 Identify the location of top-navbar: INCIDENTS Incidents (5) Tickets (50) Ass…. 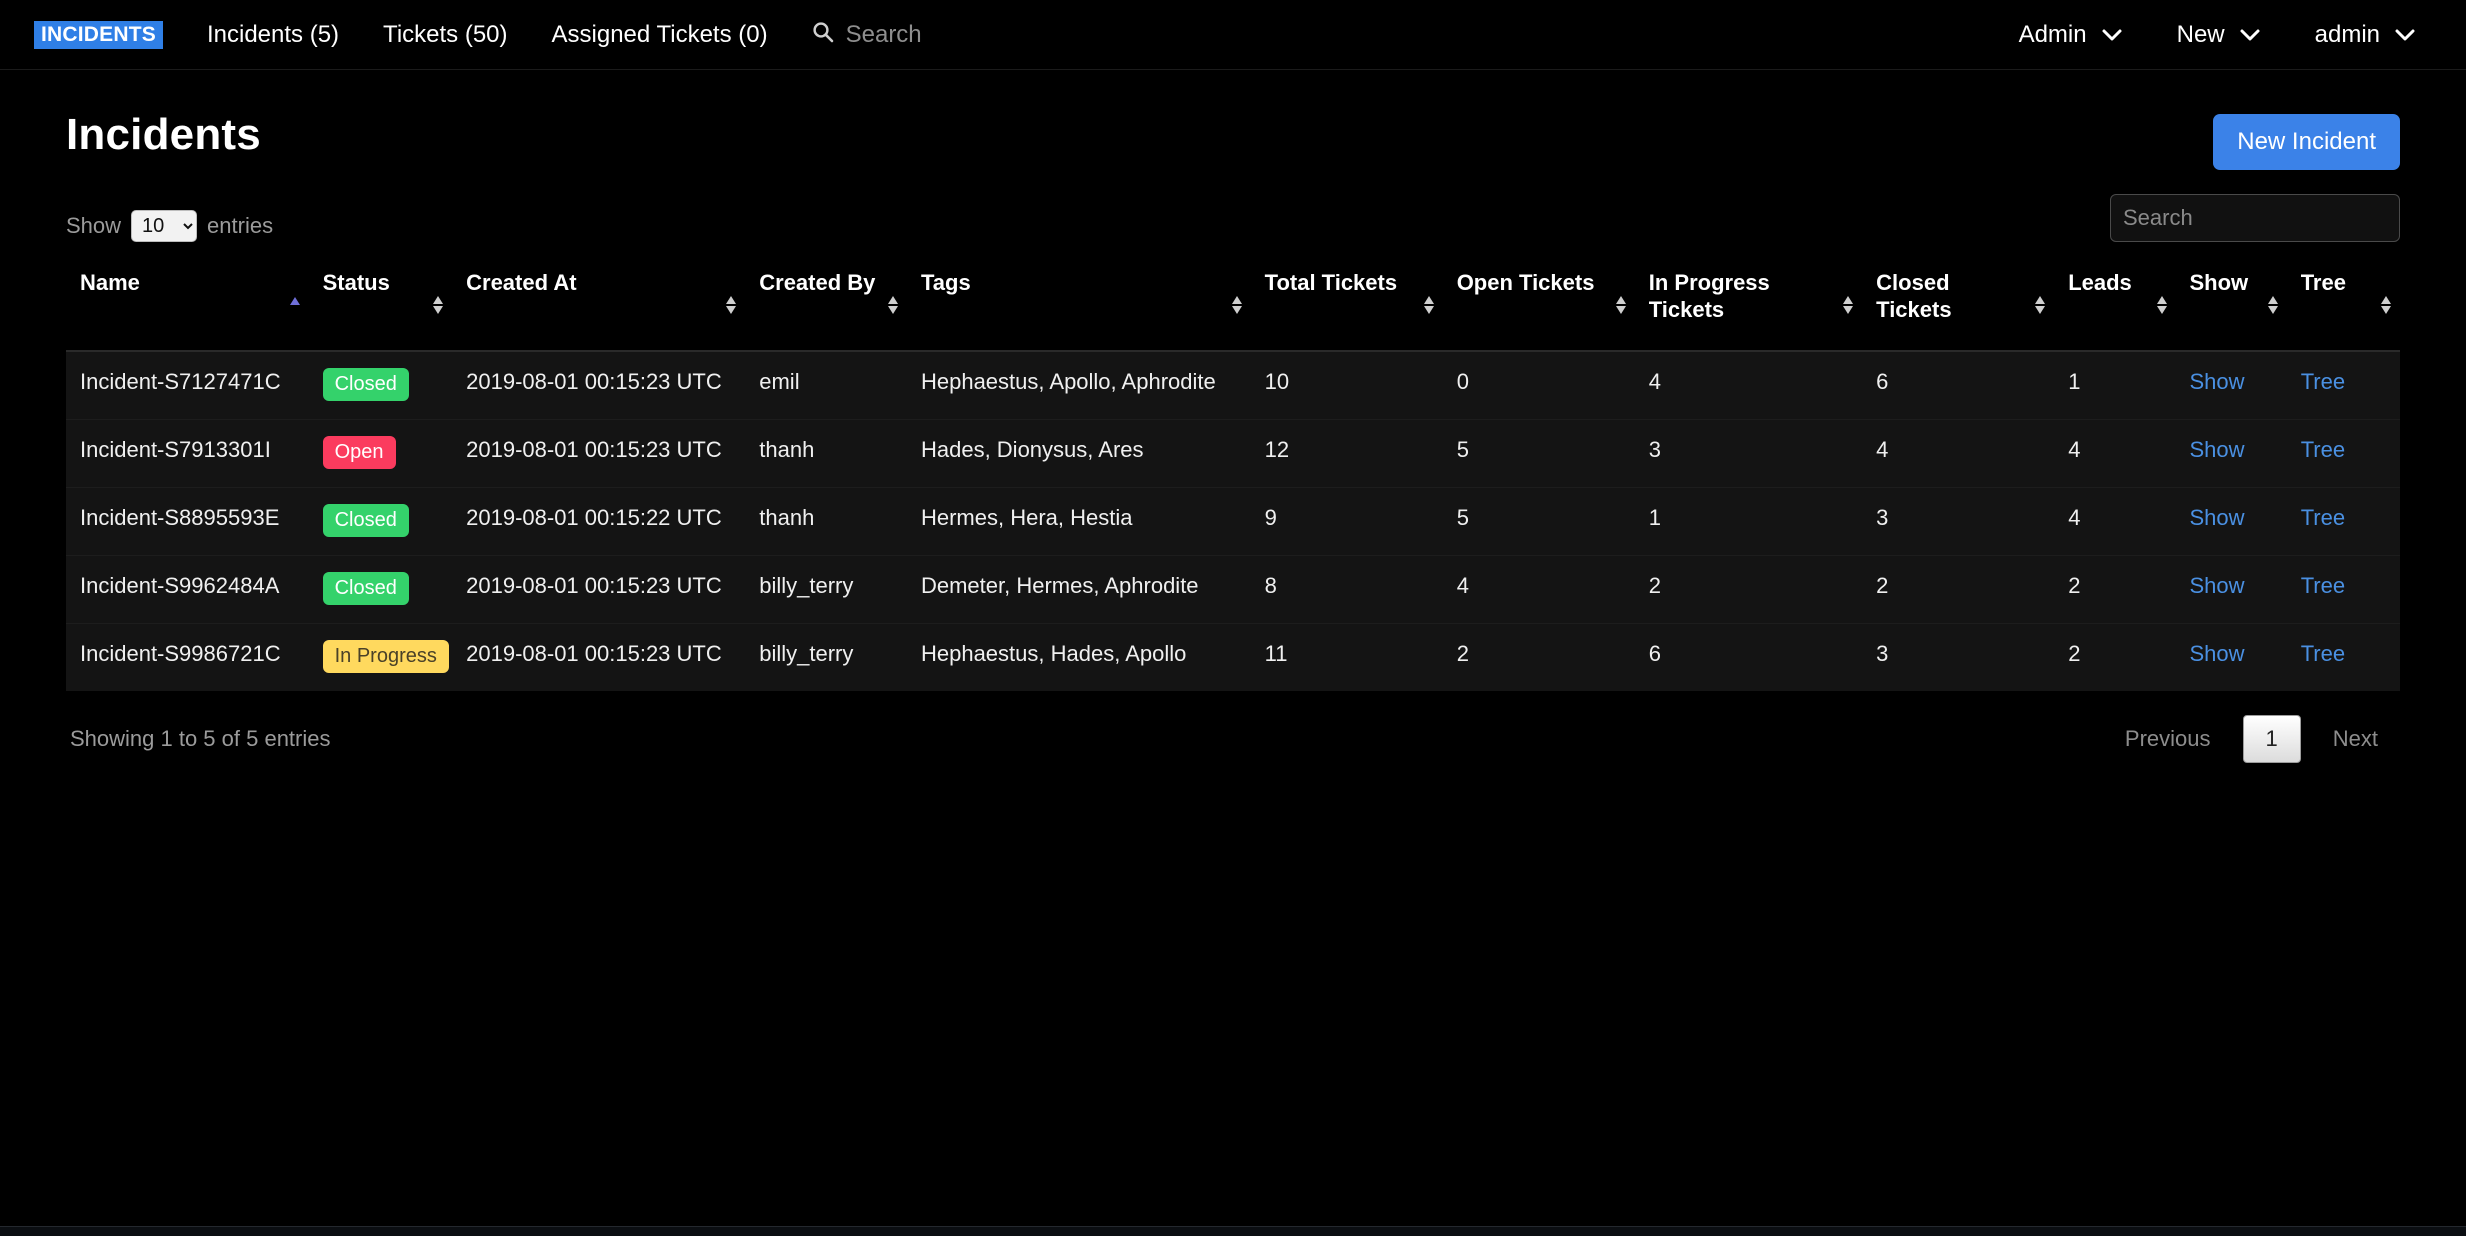
(1233, 35).